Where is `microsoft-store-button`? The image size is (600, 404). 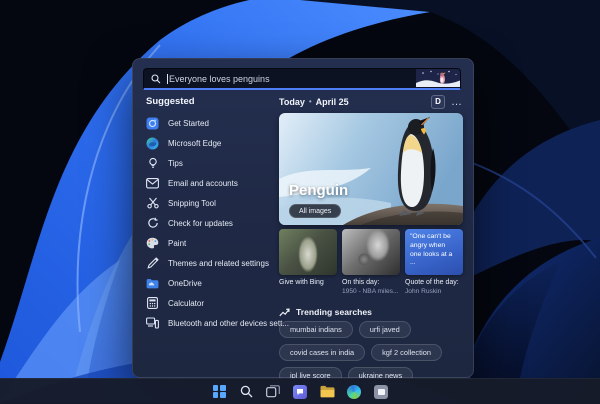 microsoft-store-button is located at coordinates (381, 392).